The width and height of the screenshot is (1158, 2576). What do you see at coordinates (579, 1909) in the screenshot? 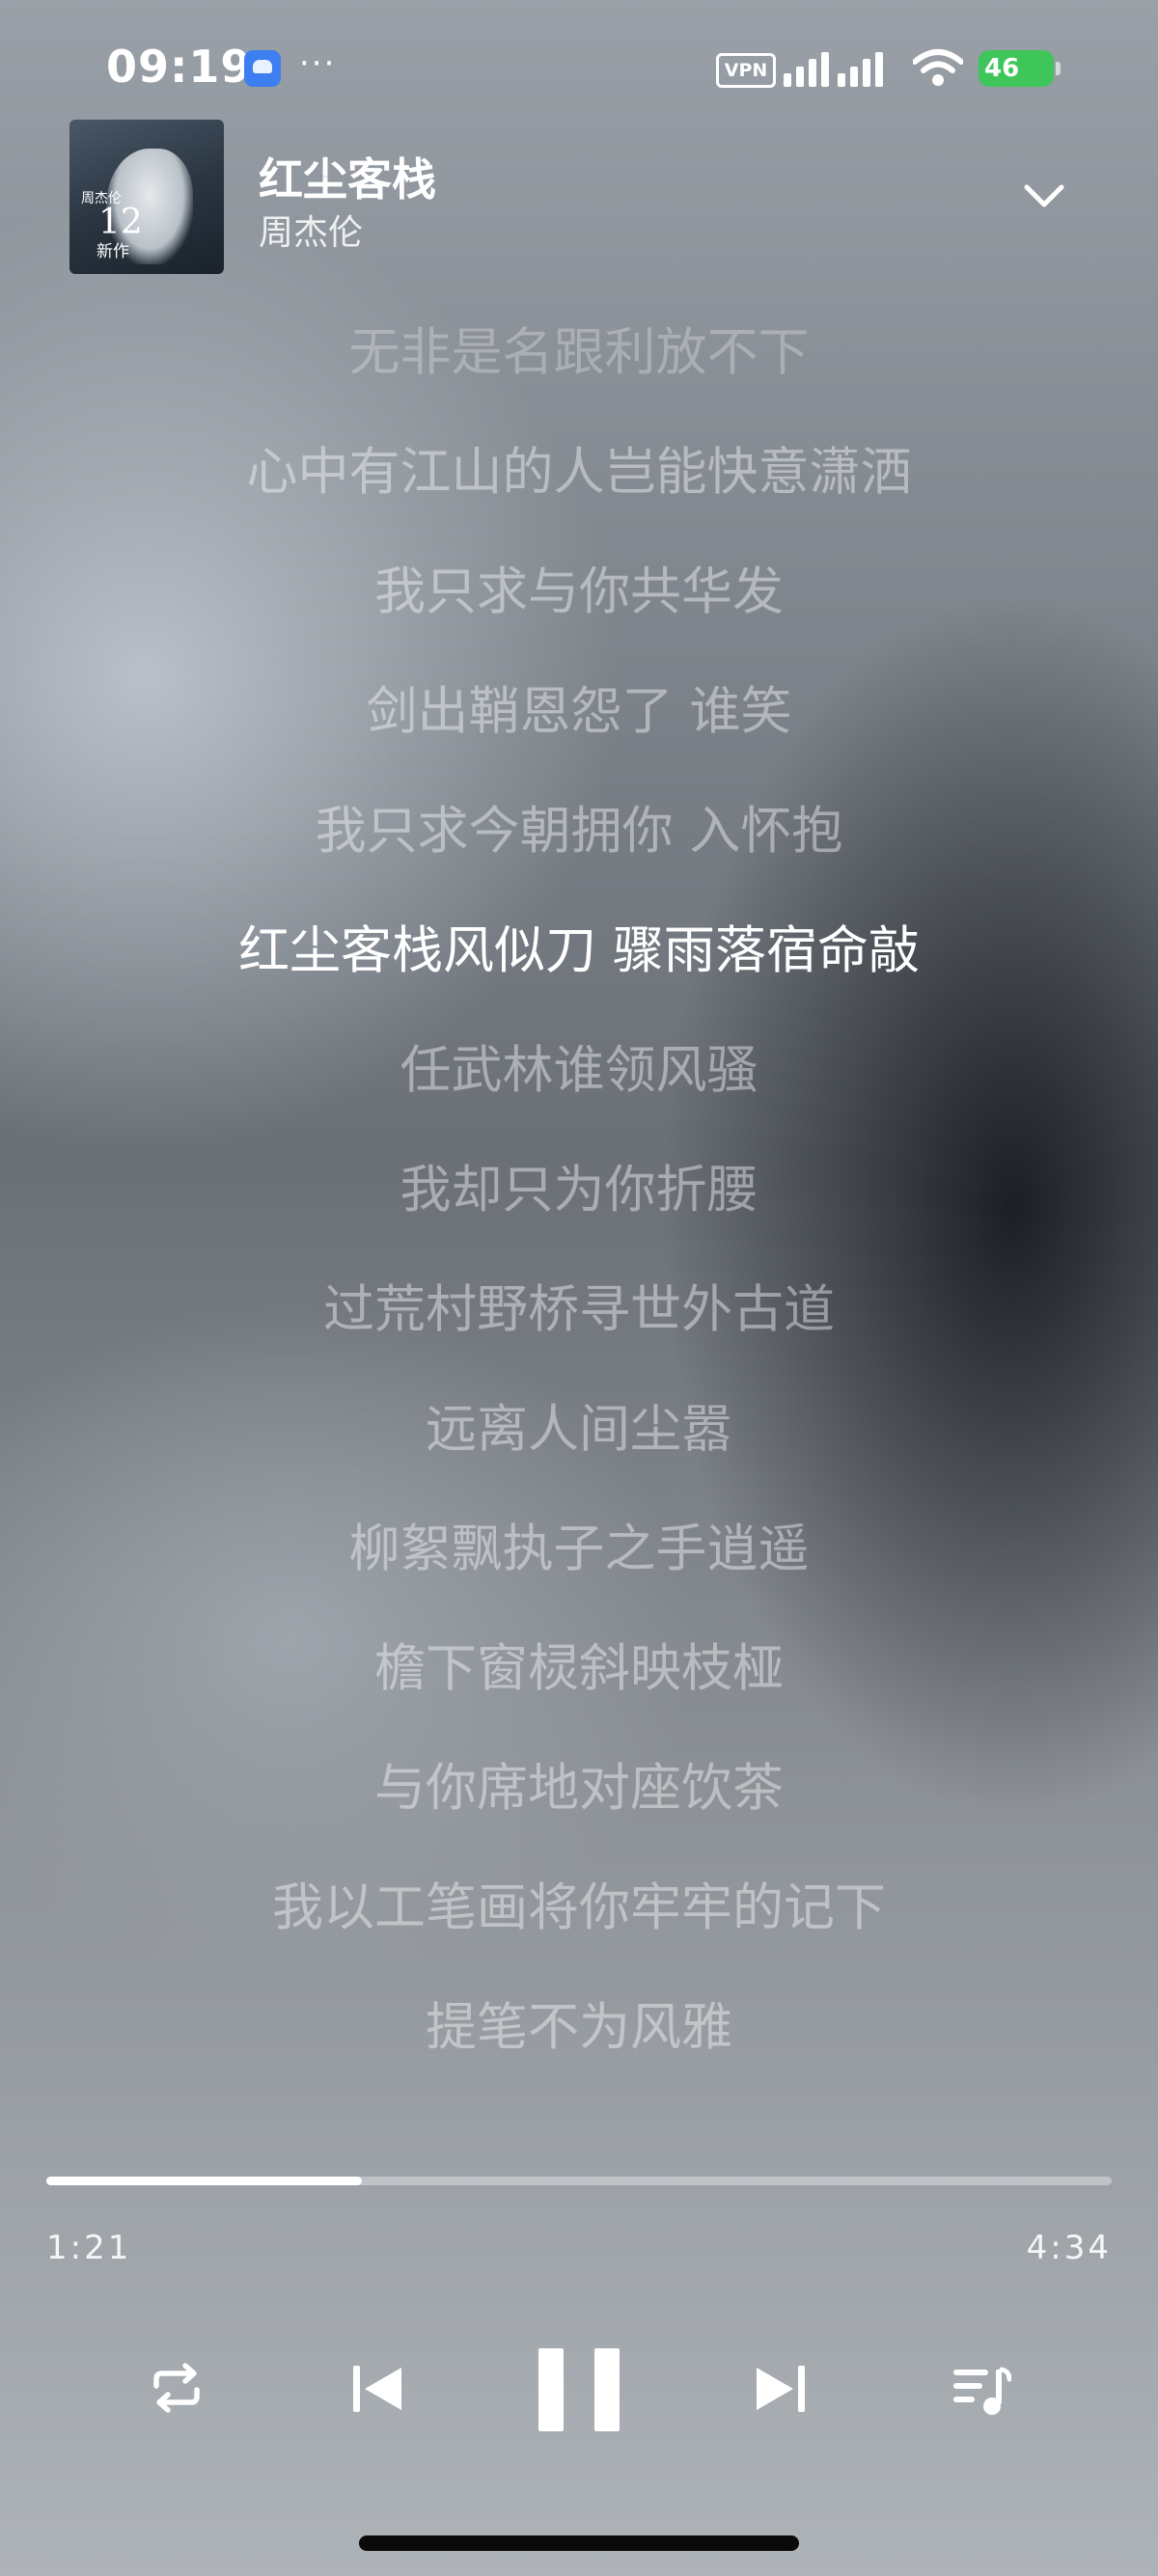
I see `lyric-line: 我以工笔画将你牢牢的记下` at bounding box center [579, 1909].